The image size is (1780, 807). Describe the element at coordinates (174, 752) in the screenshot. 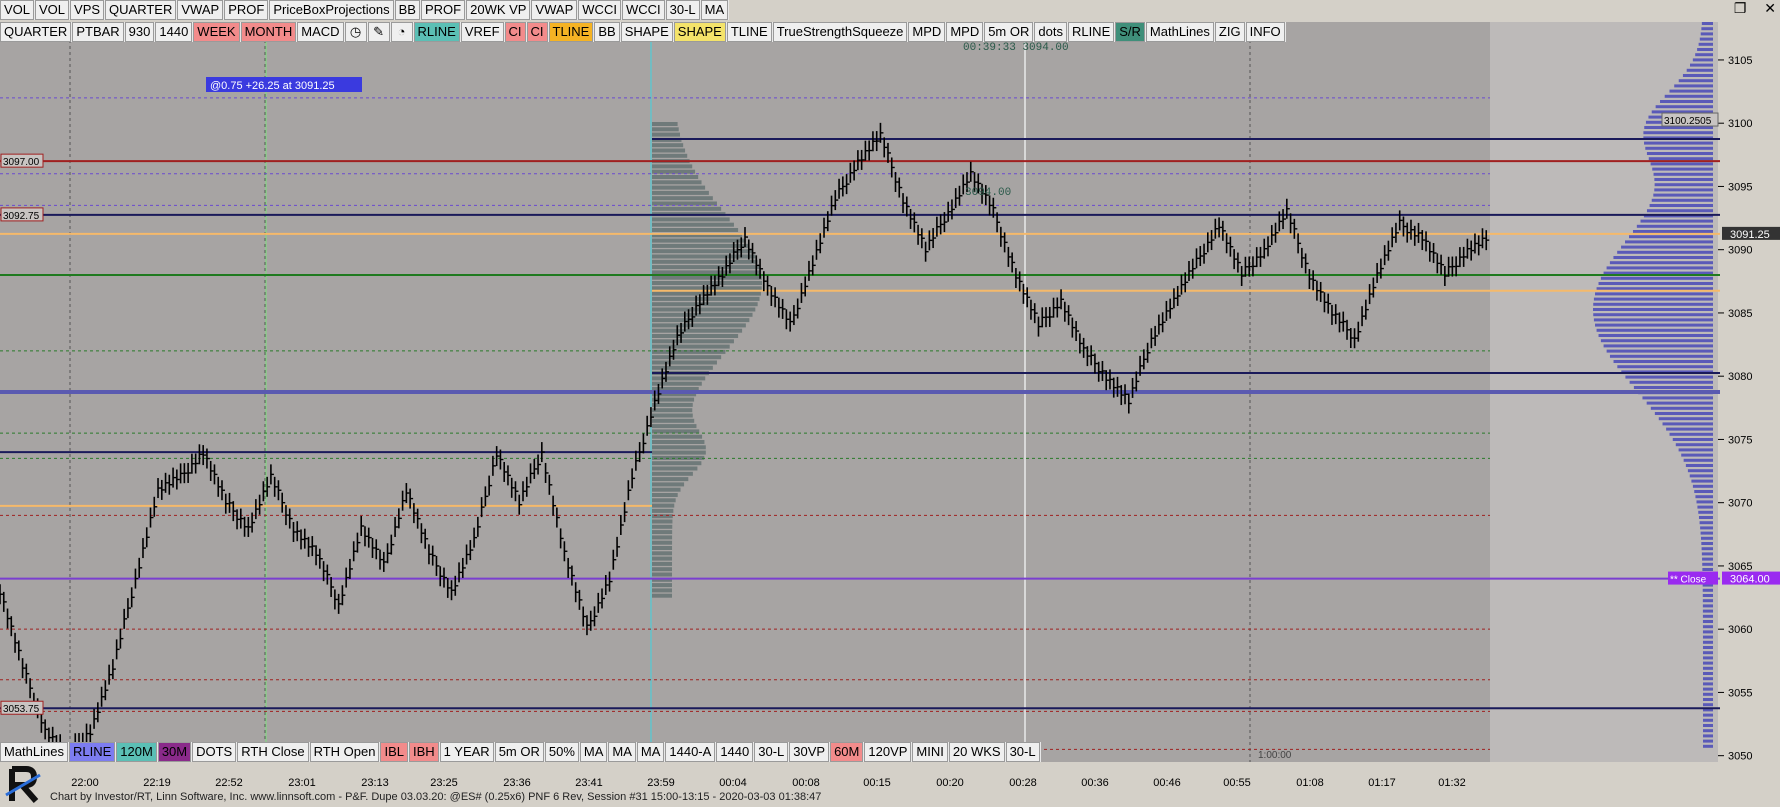

I see `toolbar-button-30m: 30M` at that location.